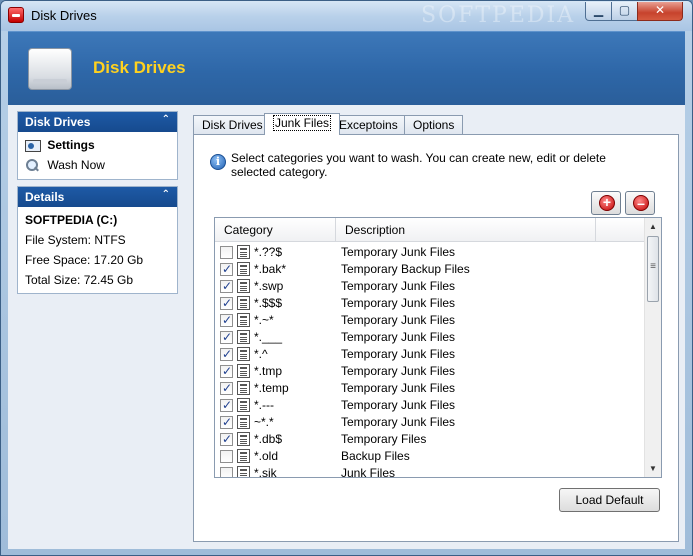 The height and width of the screenshot is (556, 693). Describe the element at coordinates (268, 439) in the screenshot. I see `category-cell: *.db$` at that location.